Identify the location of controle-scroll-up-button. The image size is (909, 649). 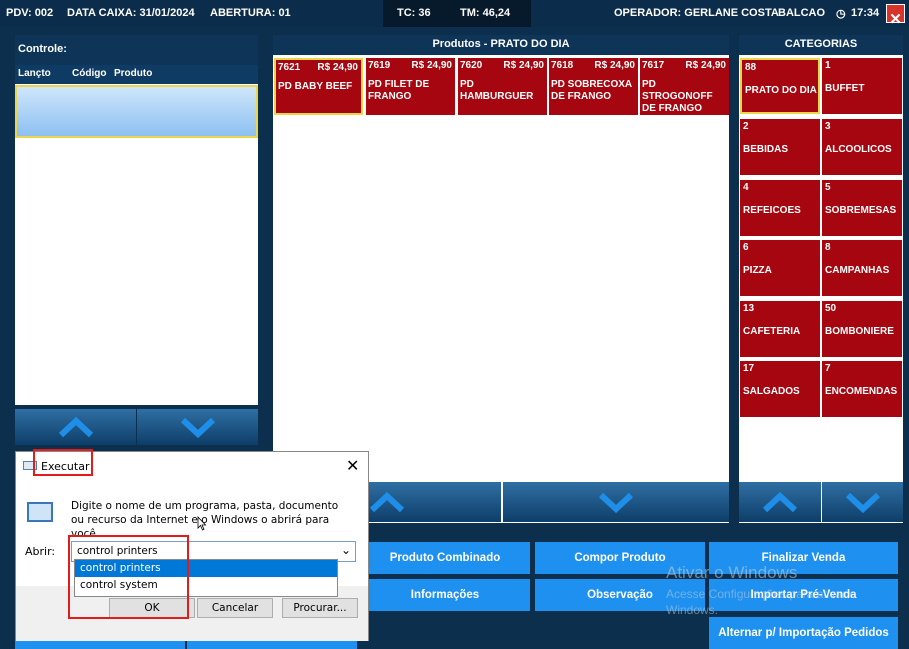
(75, 427).